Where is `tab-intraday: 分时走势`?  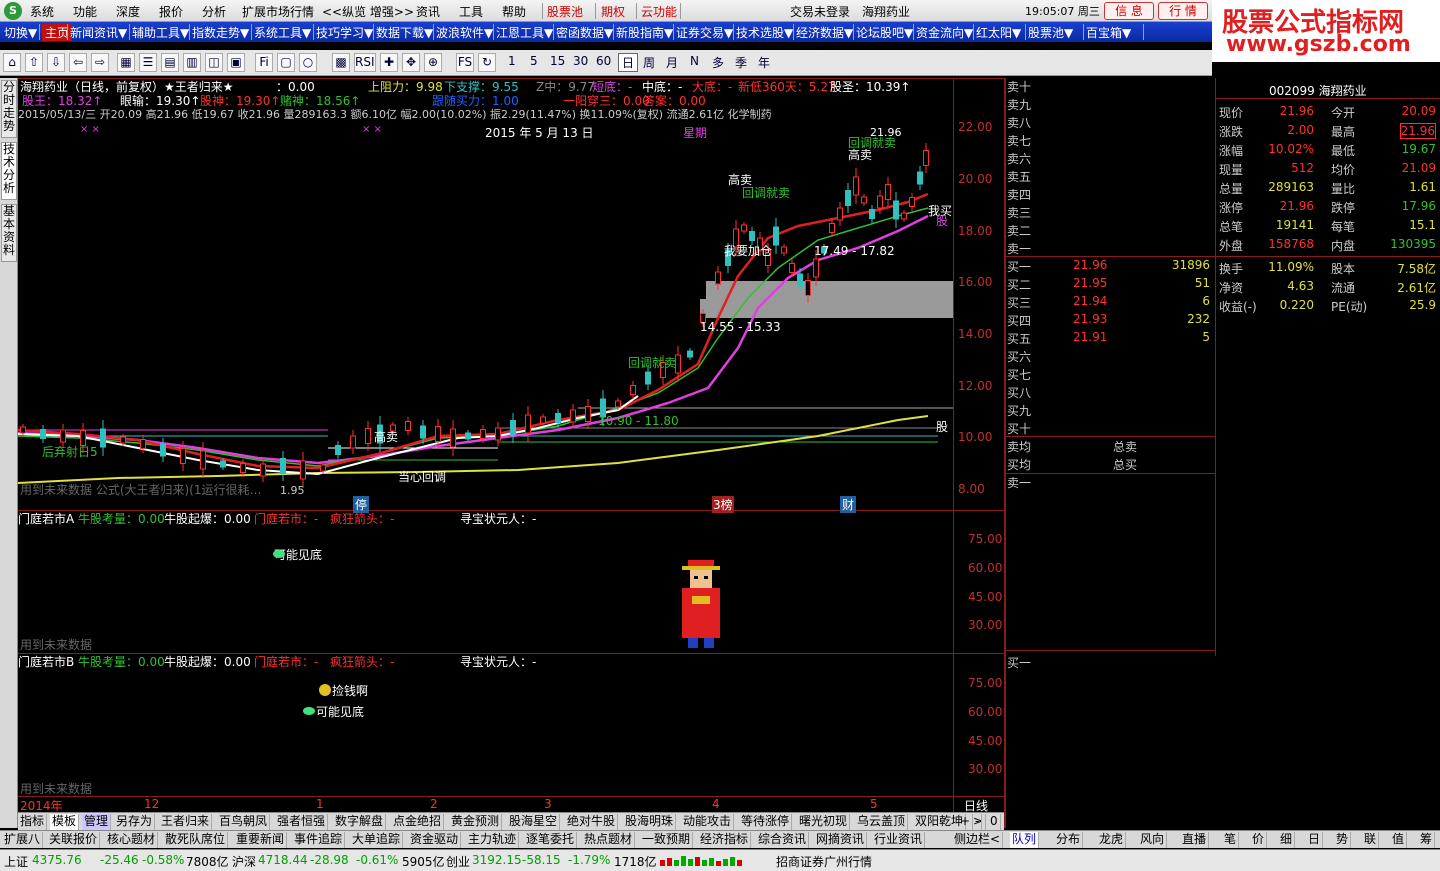 tab-intraday: 分时走势 is located at coordinates (9, 109).